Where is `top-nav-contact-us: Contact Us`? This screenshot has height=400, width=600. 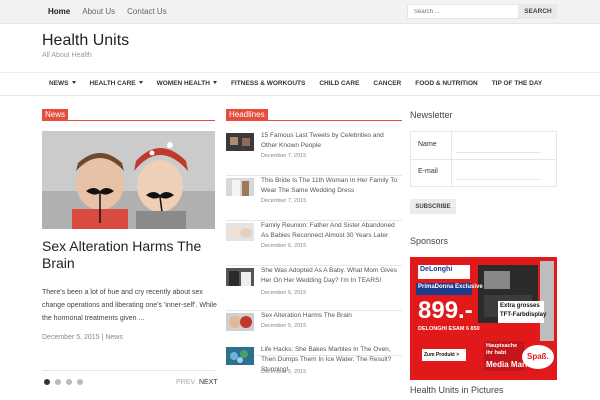
top-nav-contact-us: Contact Us is located at coordinates (147, 12).